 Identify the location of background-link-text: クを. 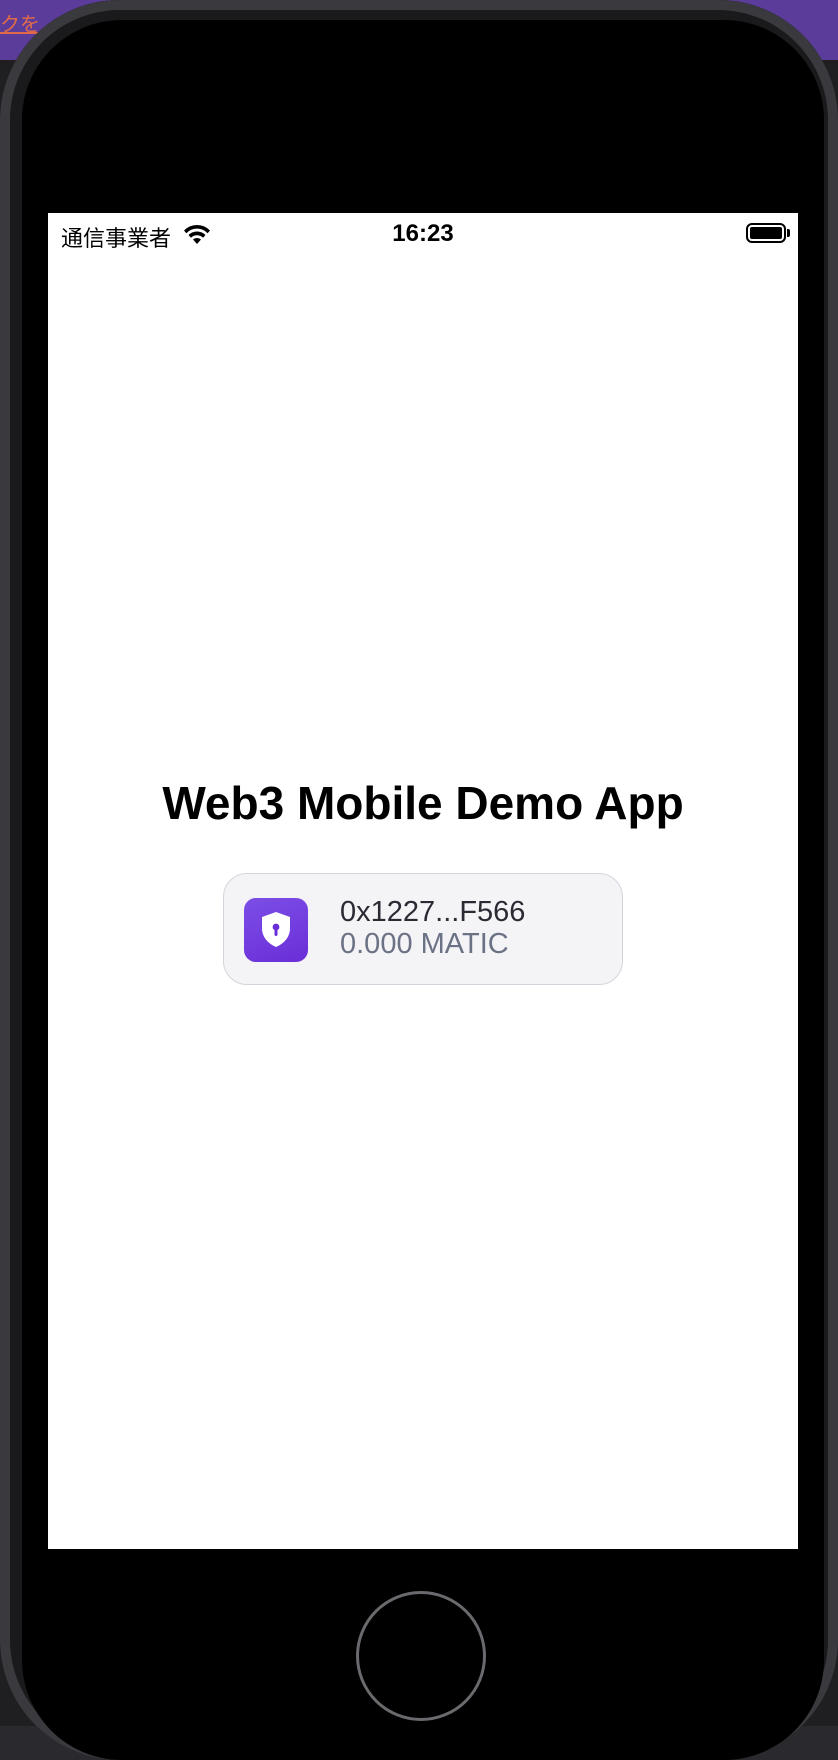
(20, 25).